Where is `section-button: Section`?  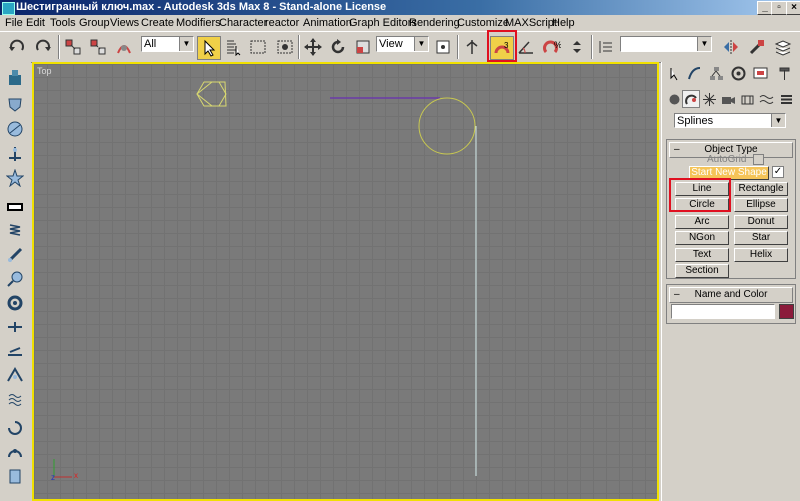 section-button: Section is located at coordinates (702, 271).